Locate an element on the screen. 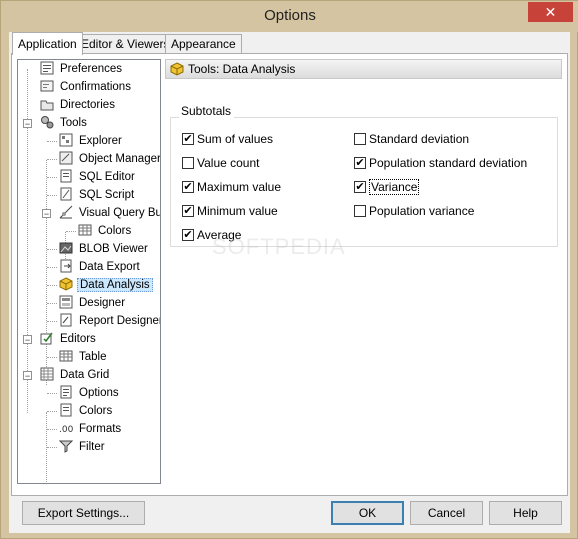 The height and width of the screenshot is (539, 578). checkbox-population-variance: Population variance is located at coordinates (414, 211).